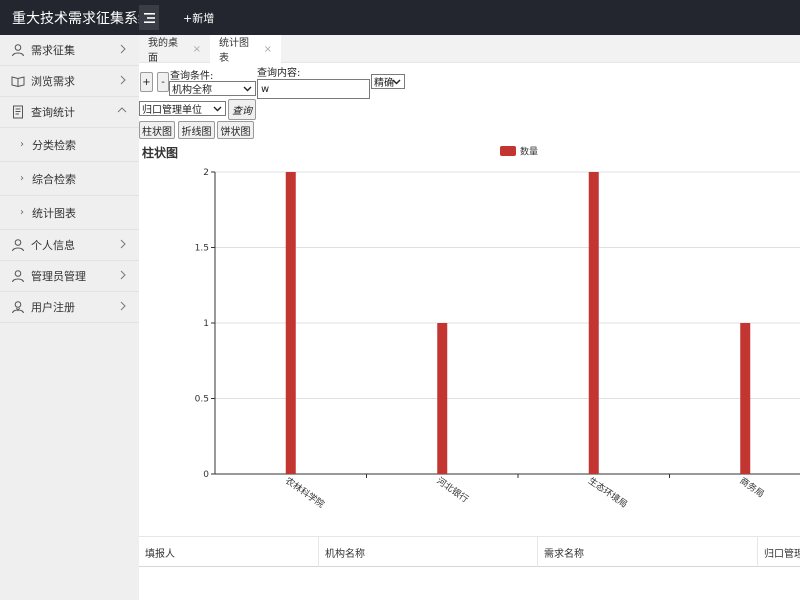 The width and height of the screenshot is (800, 600). I want to click on sidebar-subitem-statistics-chart: › 统计图表, so click(69, 213).